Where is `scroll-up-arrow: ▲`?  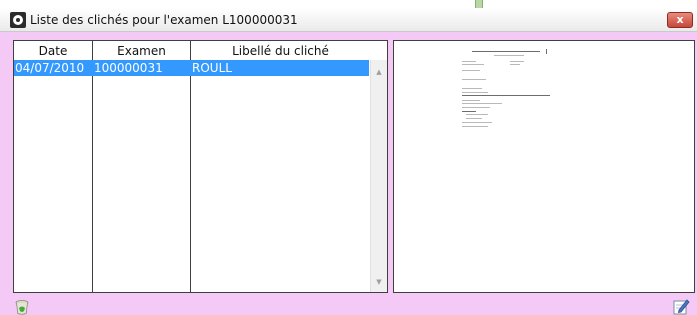 scroll-up-arrow: ▲ is located at coordinates (379, 72).